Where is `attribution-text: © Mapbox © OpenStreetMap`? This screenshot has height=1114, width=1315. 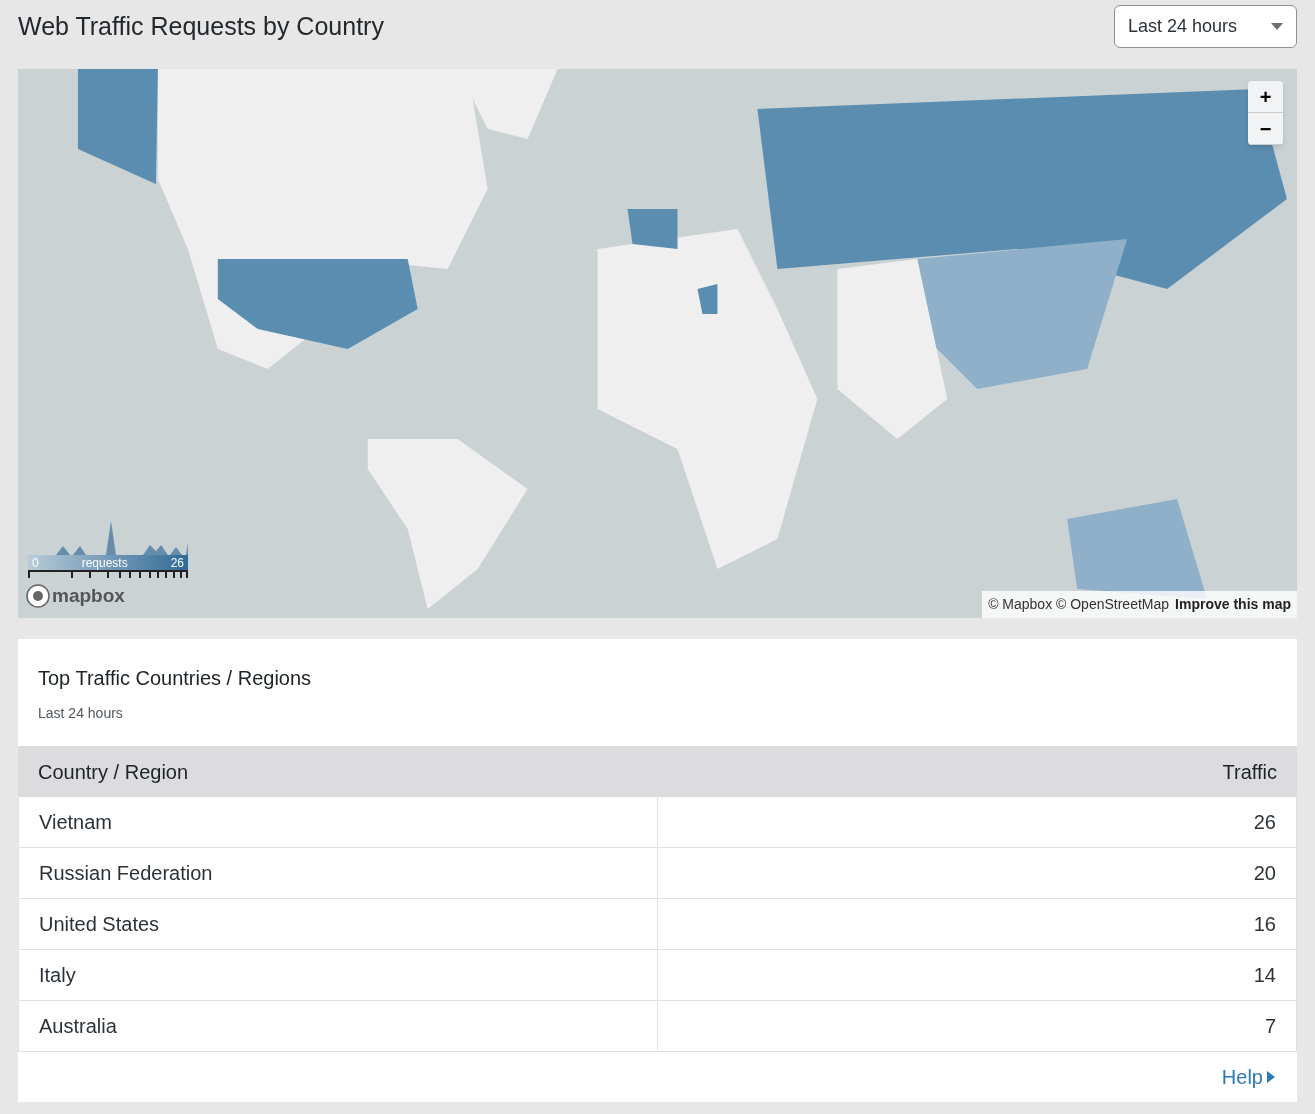 attribution-text: © Mapbox © OpenStreetMap is located at coordinates (1079, 604).